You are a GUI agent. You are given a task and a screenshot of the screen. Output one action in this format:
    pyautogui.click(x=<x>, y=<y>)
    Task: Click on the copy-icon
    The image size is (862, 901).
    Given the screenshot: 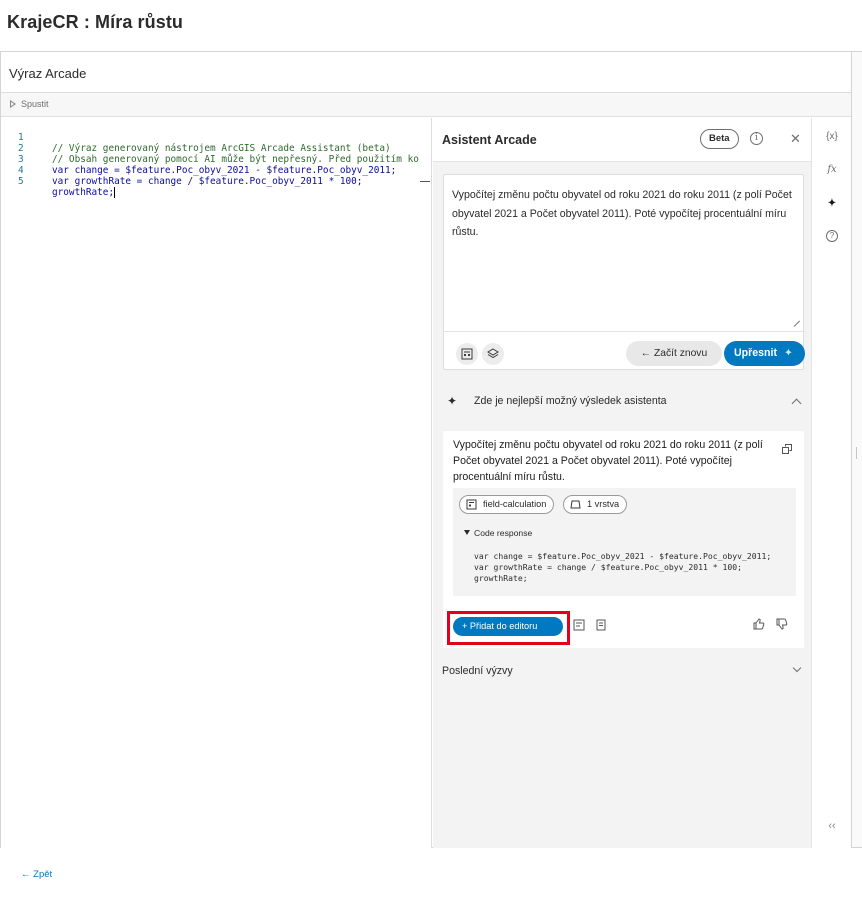 What is the action you would take?
    pyautogui.click(x=787, y=449)
    